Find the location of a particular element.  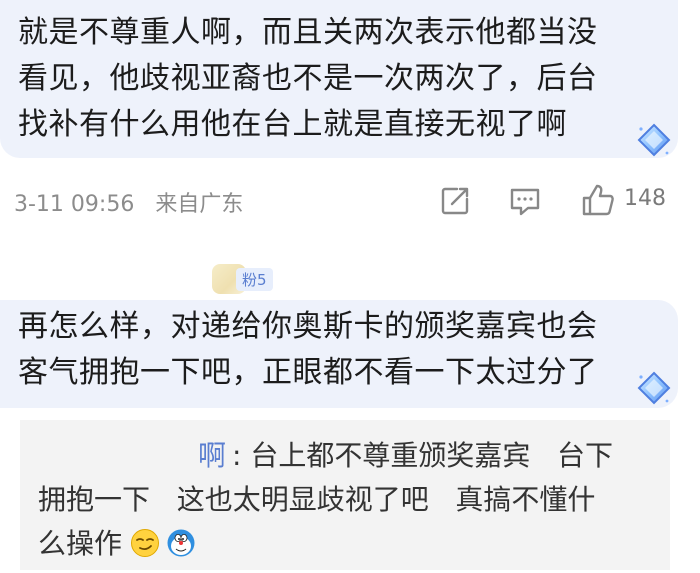

comment-2-line-1: 再怎么样，对递给你奥斯卡的颁奖嘉宾也会 is located at coordinates (308, 326).